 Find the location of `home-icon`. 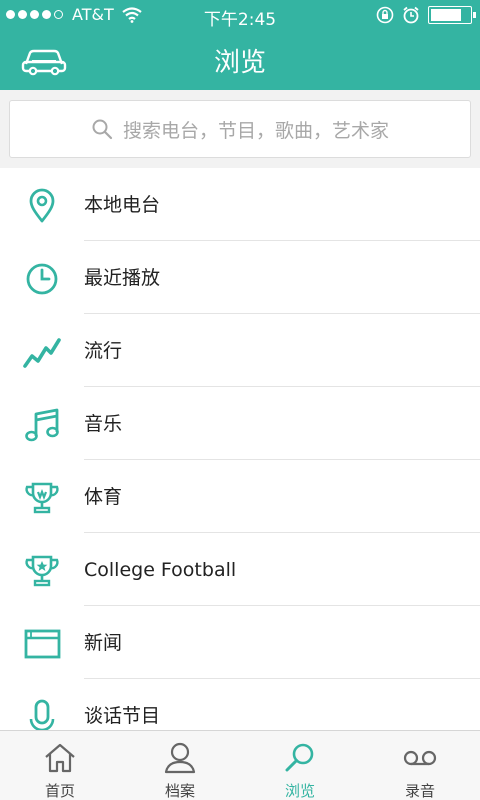

home-icon is located at coordinates (60, 758).